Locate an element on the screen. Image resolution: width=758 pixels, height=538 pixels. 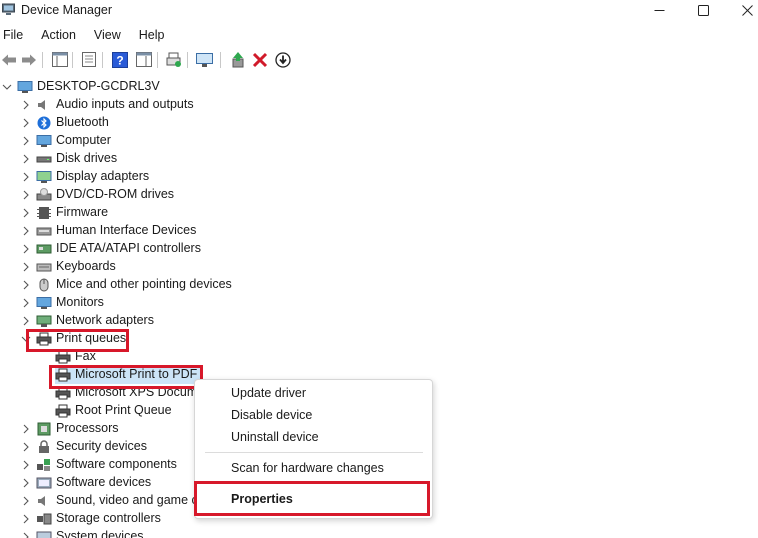
tree-item-display-adapters: Display adapters is located at coordinates (379, 177).